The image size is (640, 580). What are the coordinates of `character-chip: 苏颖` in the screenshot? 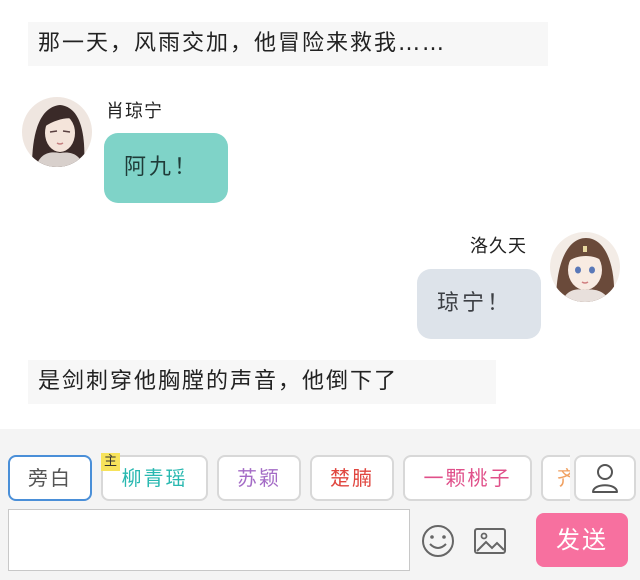 It's located at (259, 478).